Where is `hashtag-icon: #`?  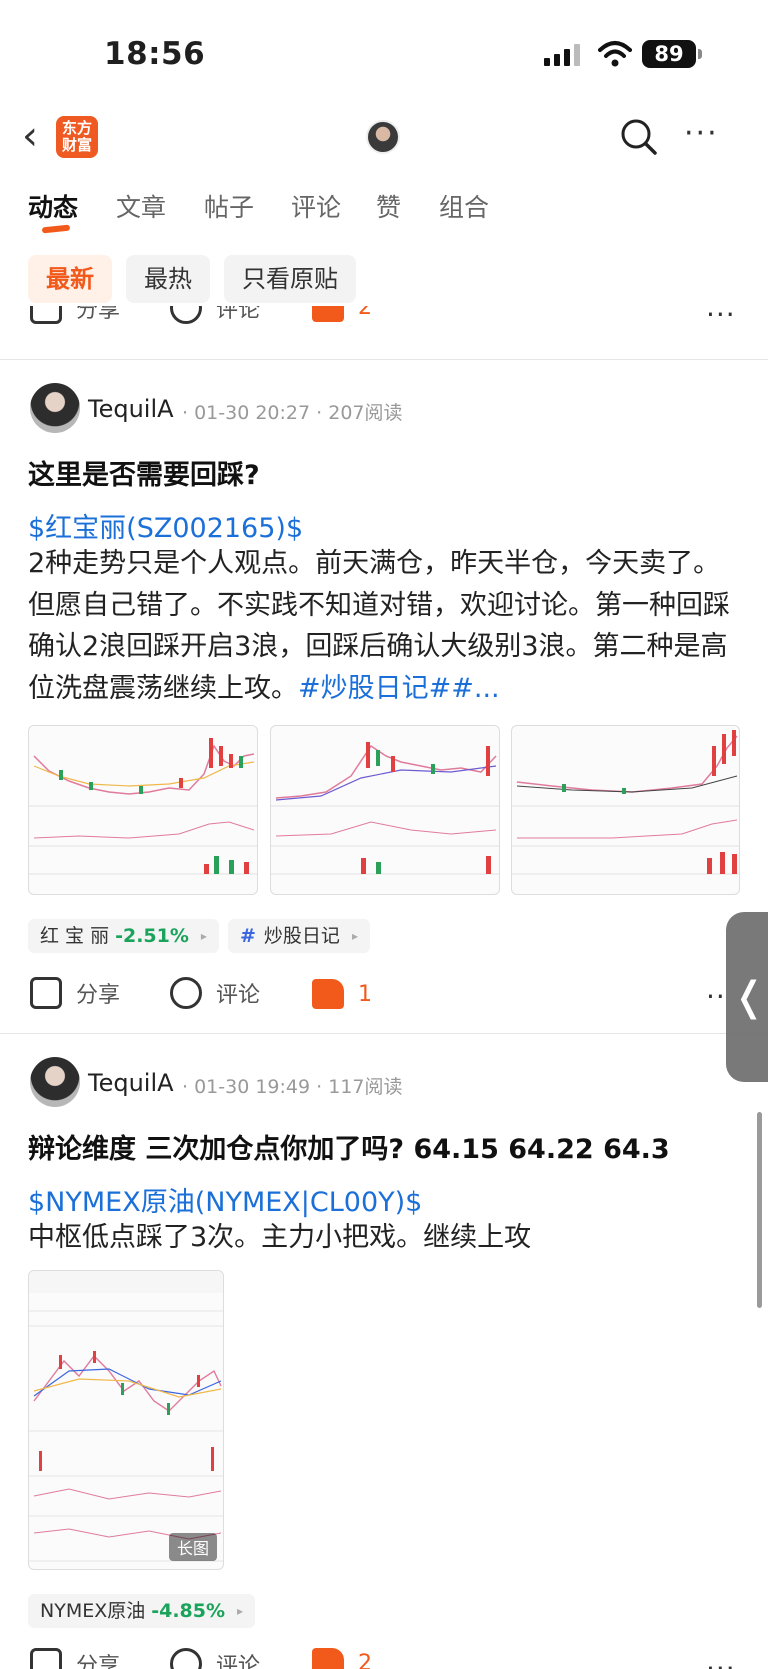 hashtag-icon: # is located at coordinates (248, 936).